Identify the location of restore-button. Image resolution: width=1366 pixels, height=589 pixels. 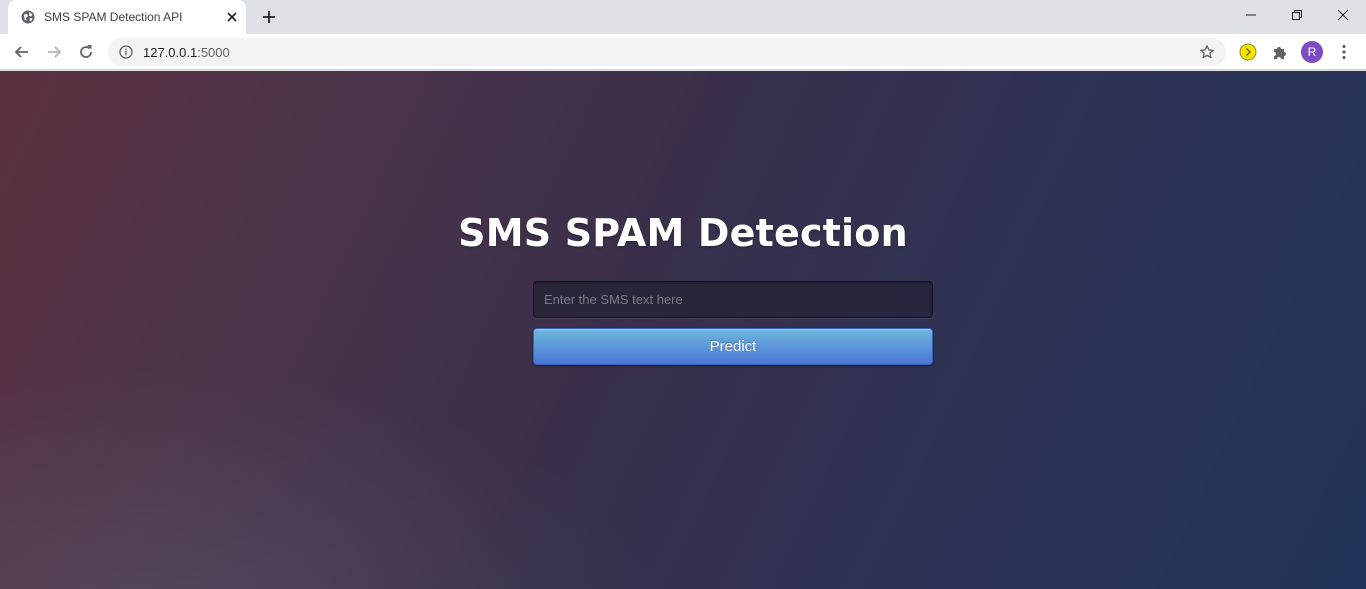
(1297, 15).